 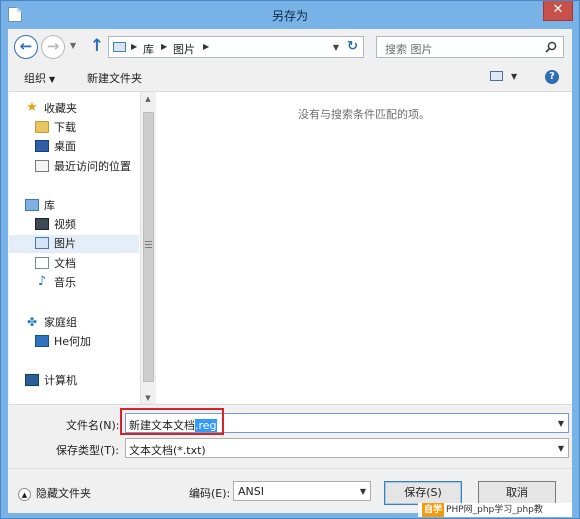 I want to click on pictures-icon, so click(x=42, y=243).